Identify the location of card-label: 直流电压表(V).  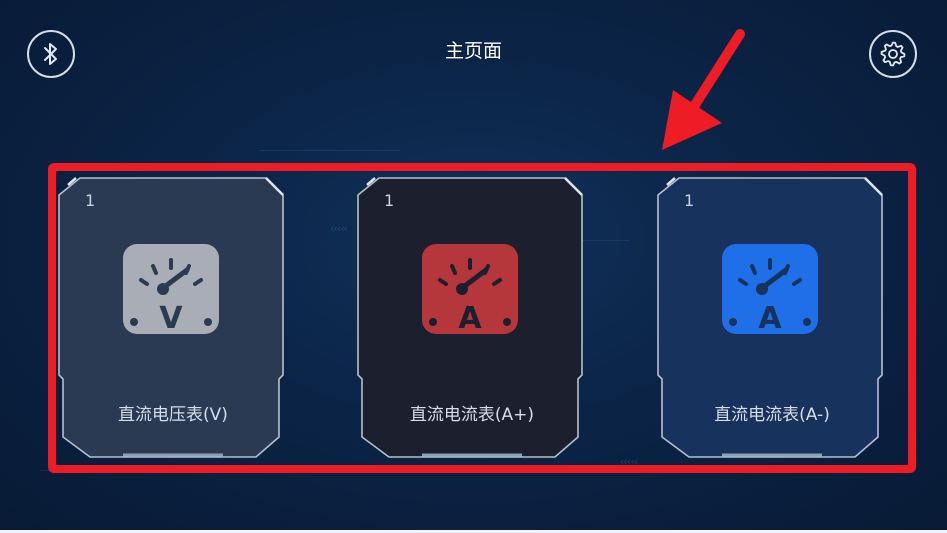
(173, 415).